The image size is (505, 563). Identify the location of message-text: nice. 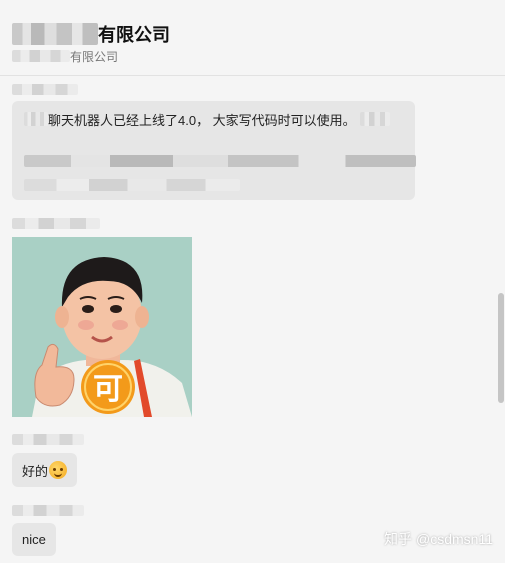
(34, 539).